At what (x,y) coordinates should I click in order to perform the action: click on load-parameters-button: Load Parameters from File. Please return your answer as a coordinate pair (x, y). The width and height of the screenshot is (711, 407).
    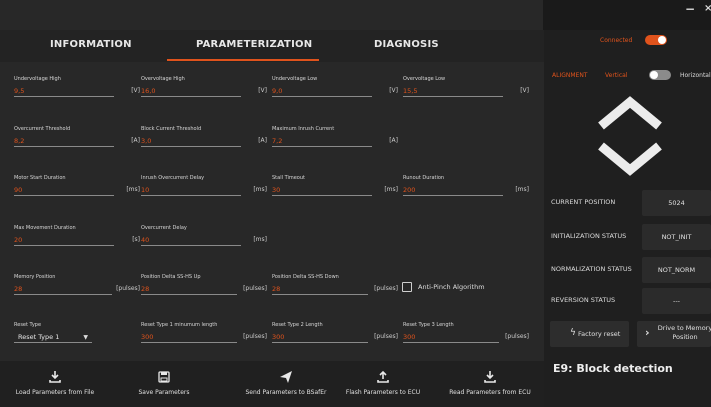
    Looking at the image, I should click on (55, 384).